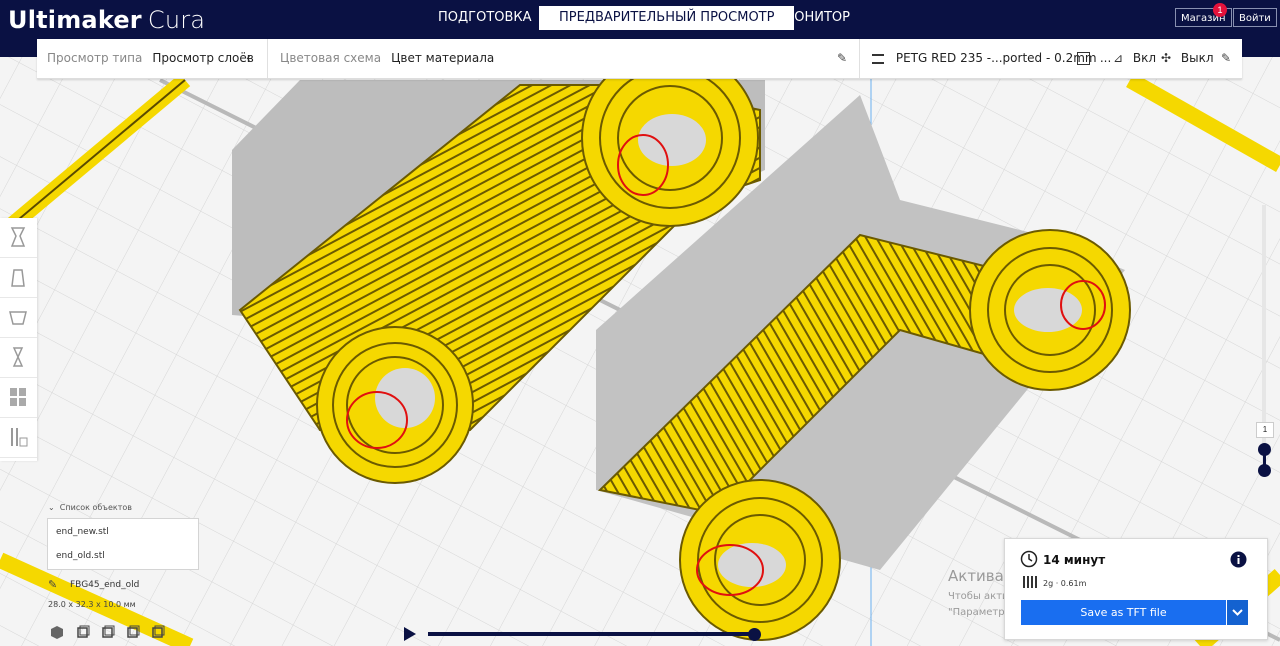 This screenshot has height=646, width=1280. Describe the element at coordinates (331, 58) in the screenshot. I see `color-scheme-label: Цветовая схема` at that location.